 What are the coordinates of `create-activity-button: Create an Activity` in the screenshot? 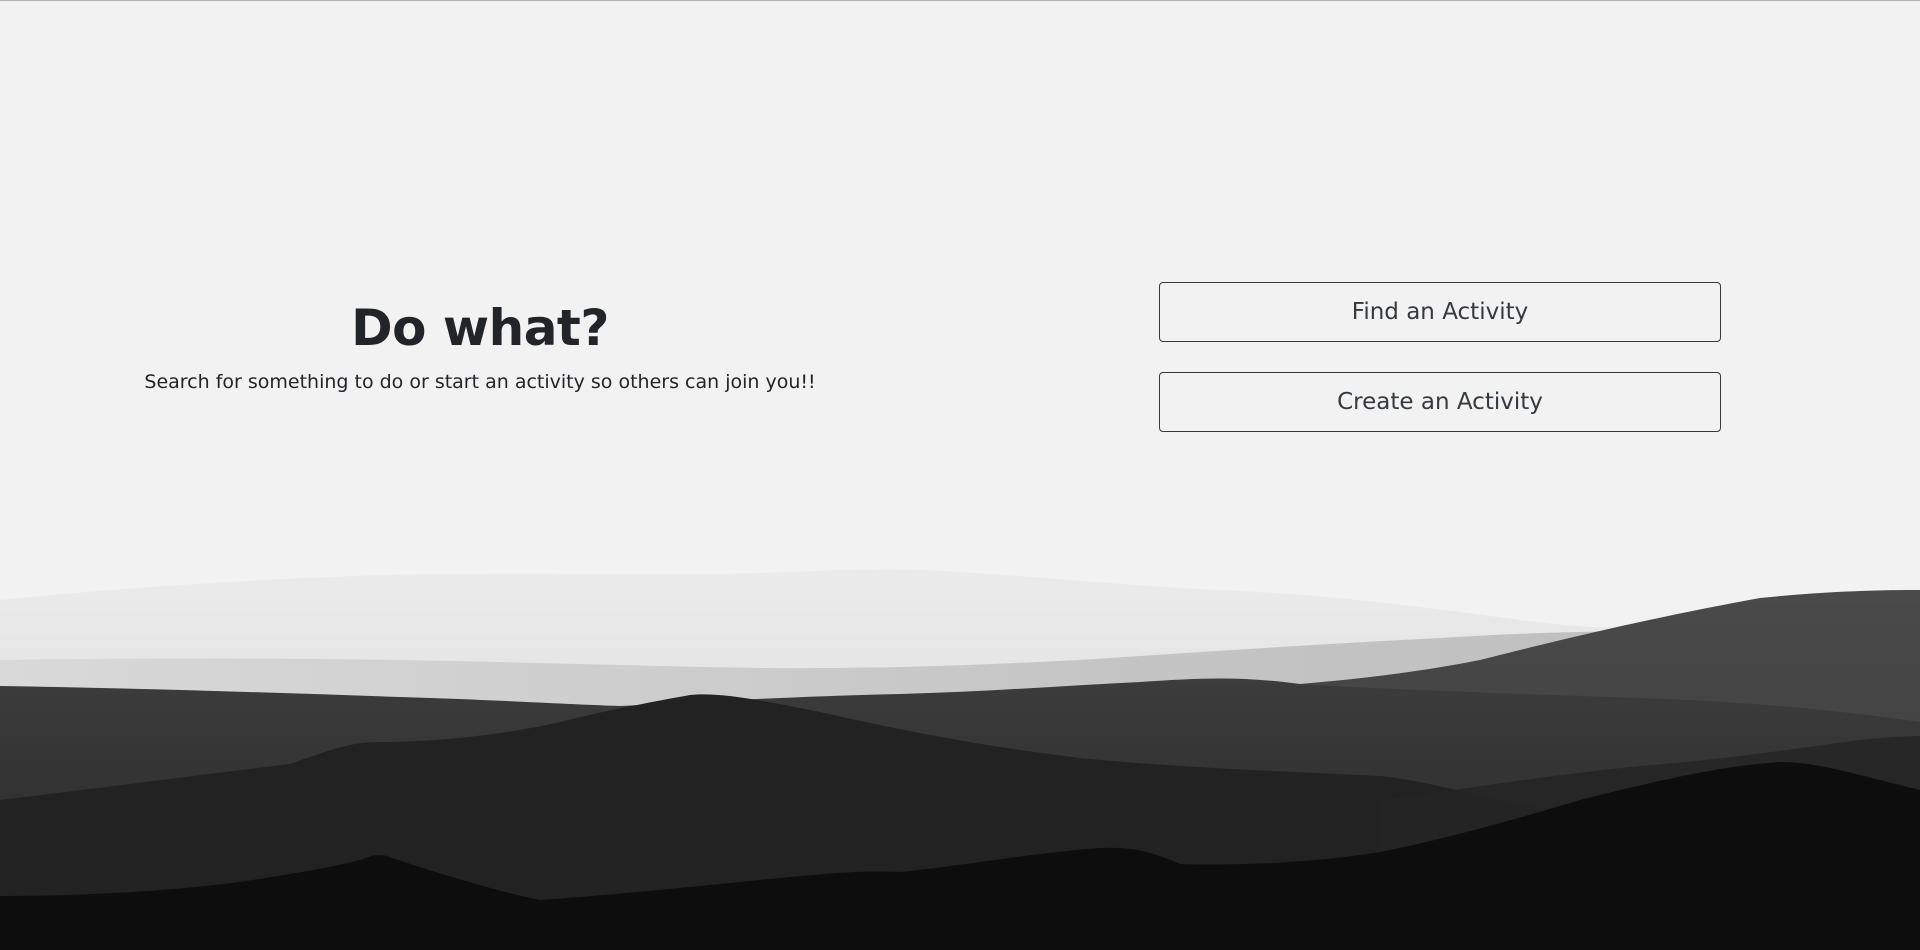 It's located at (1440, 402).